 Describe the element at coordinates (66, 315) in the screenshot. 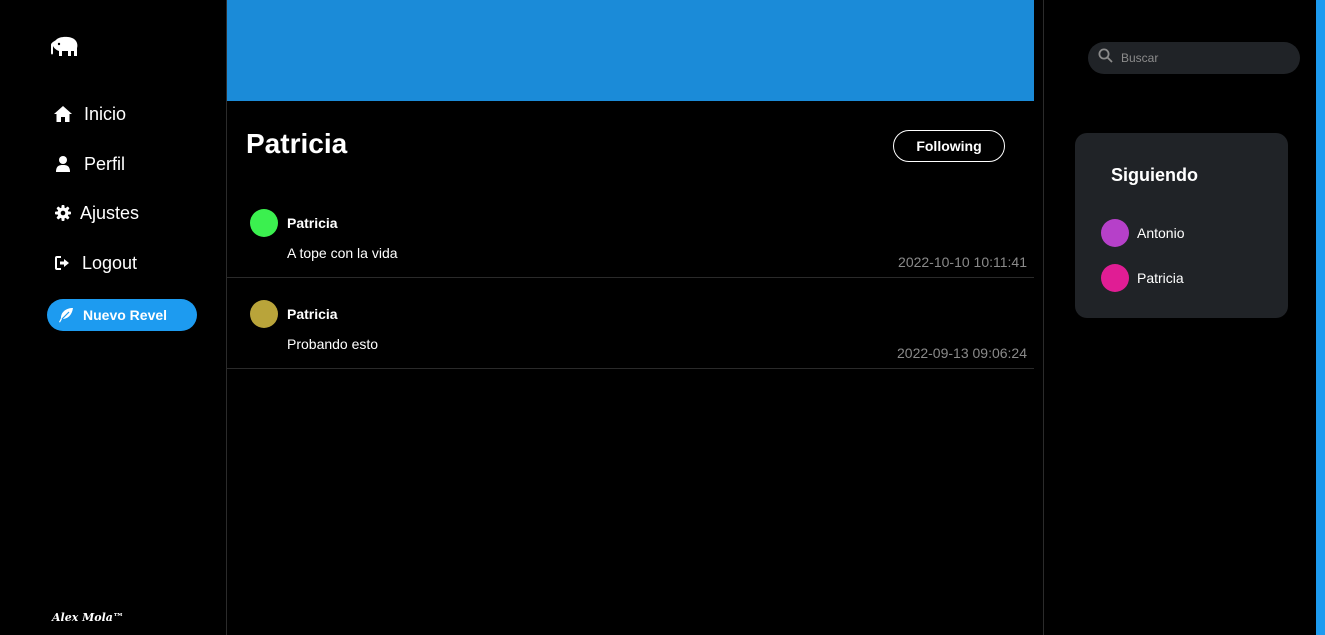

I see `feather-icon` at that location.